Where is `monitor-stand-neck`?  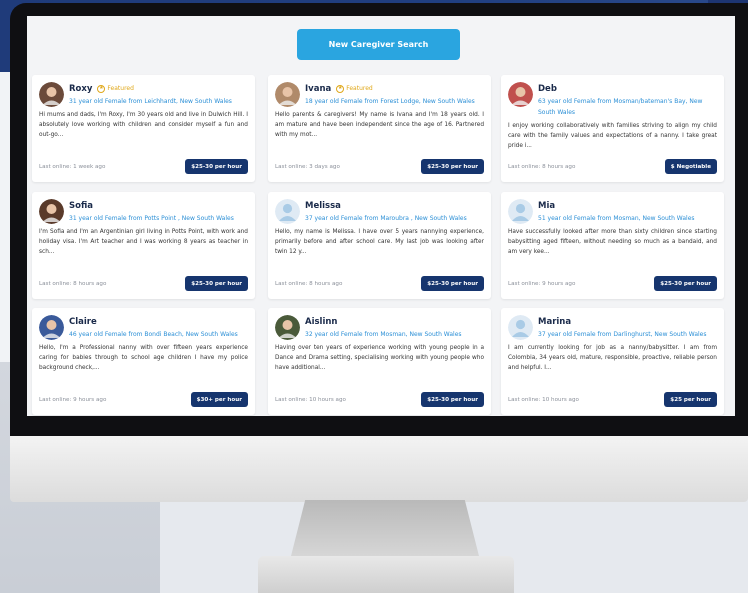 monitor-stand-neck is located at coordinates (385, 530).